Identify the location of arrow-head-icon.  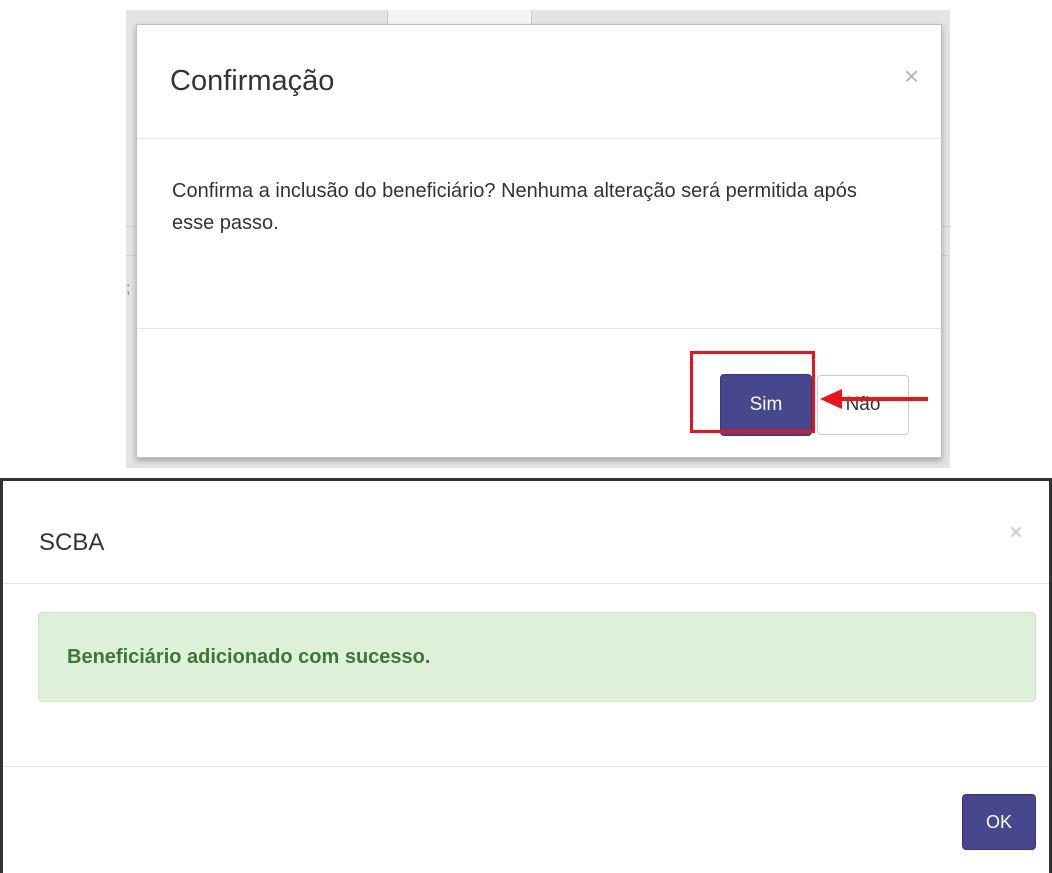
(831, 399).